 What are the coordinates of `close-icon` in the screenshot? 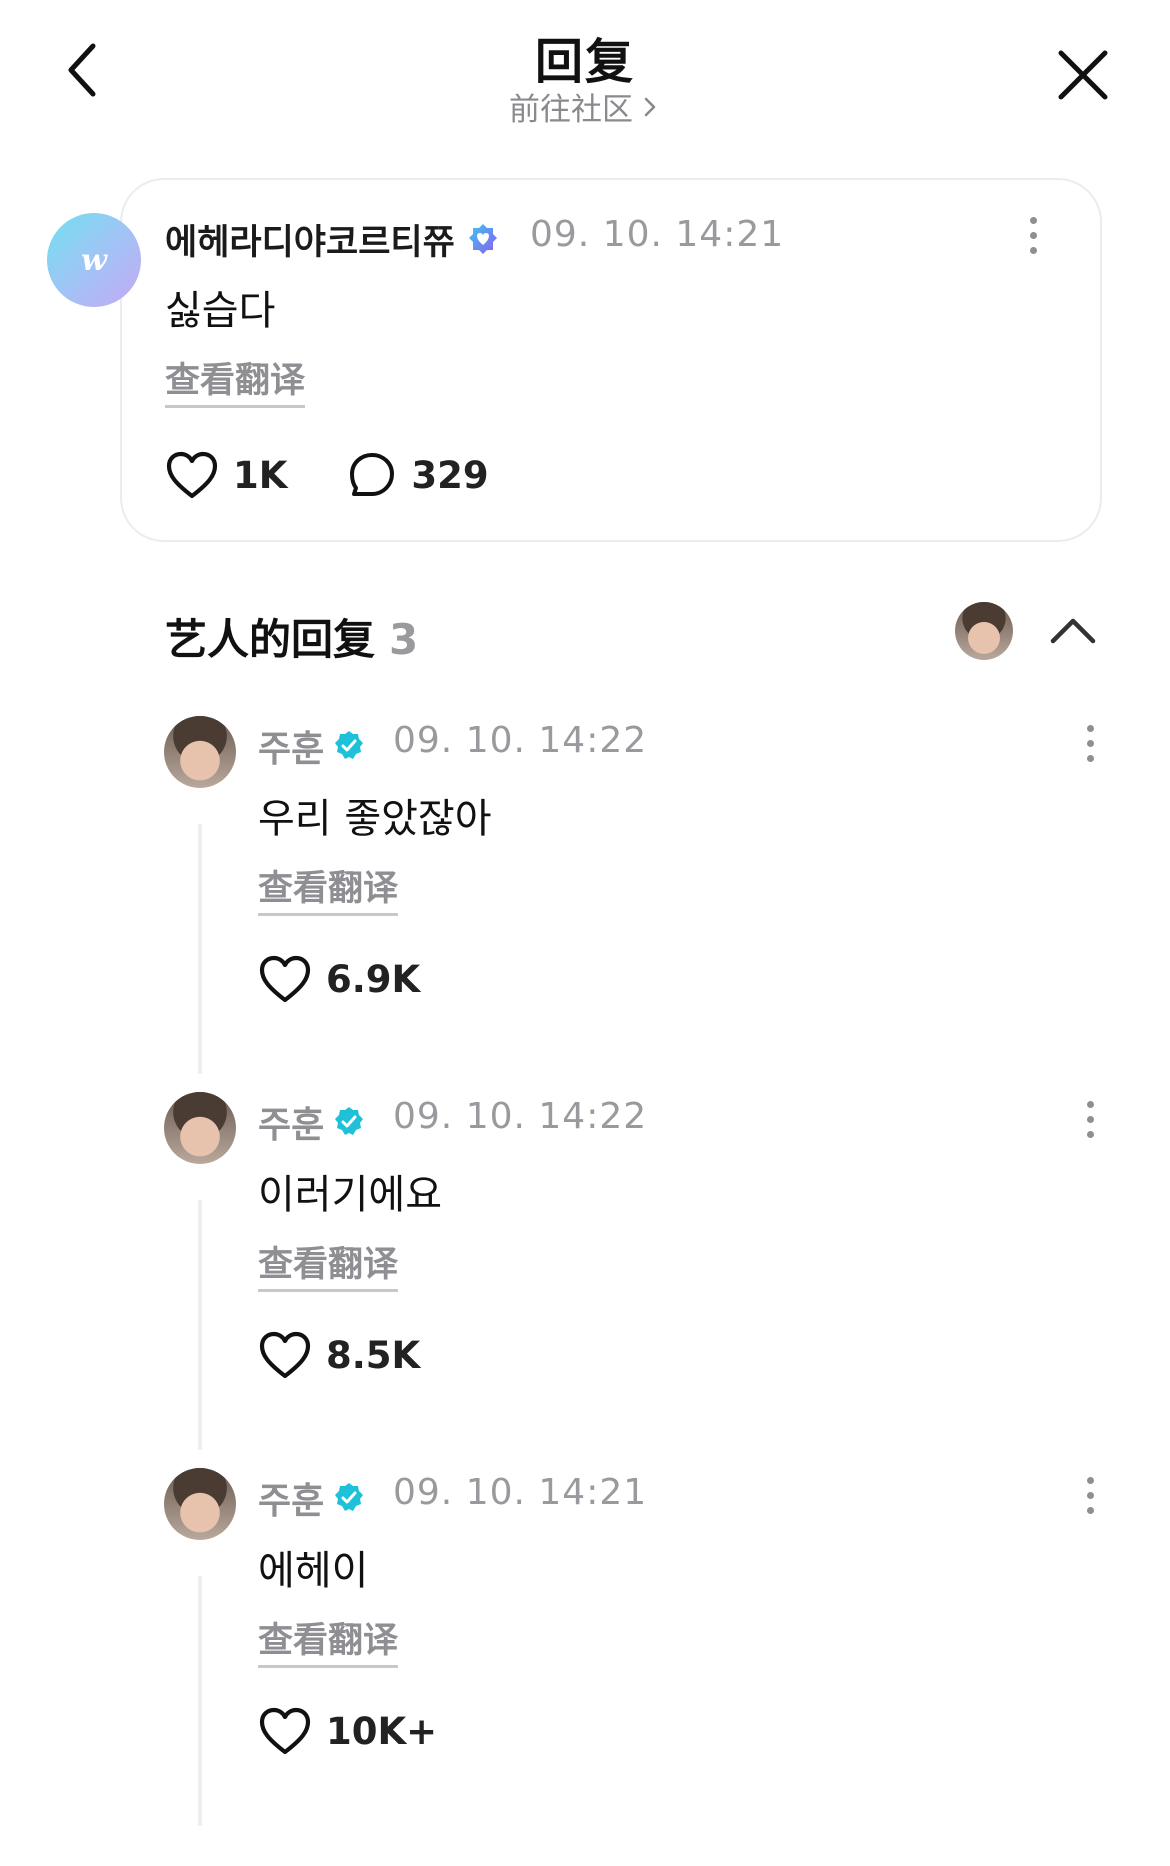 It's located at (1083, 75).